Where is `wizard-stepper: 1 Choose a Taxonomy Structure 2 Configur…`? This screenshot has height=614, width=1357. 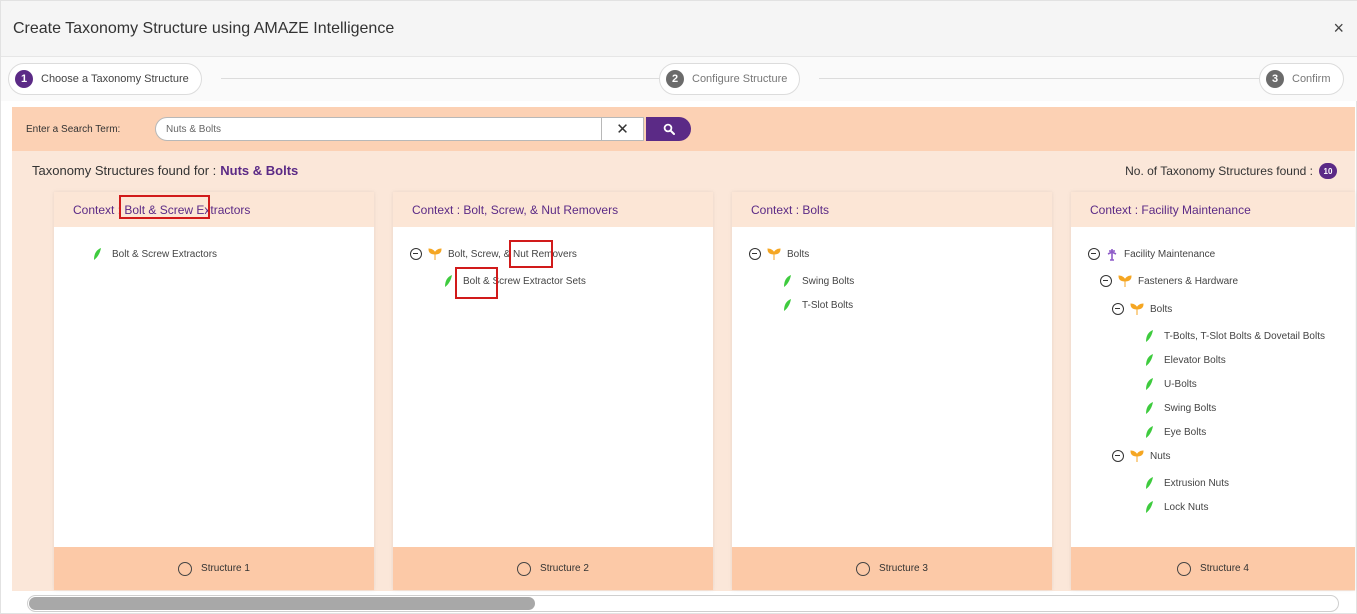
wizard-stepper: 1 Choose a Taxonomy Structure 2 Configur… is located at coordinates (679, 79).